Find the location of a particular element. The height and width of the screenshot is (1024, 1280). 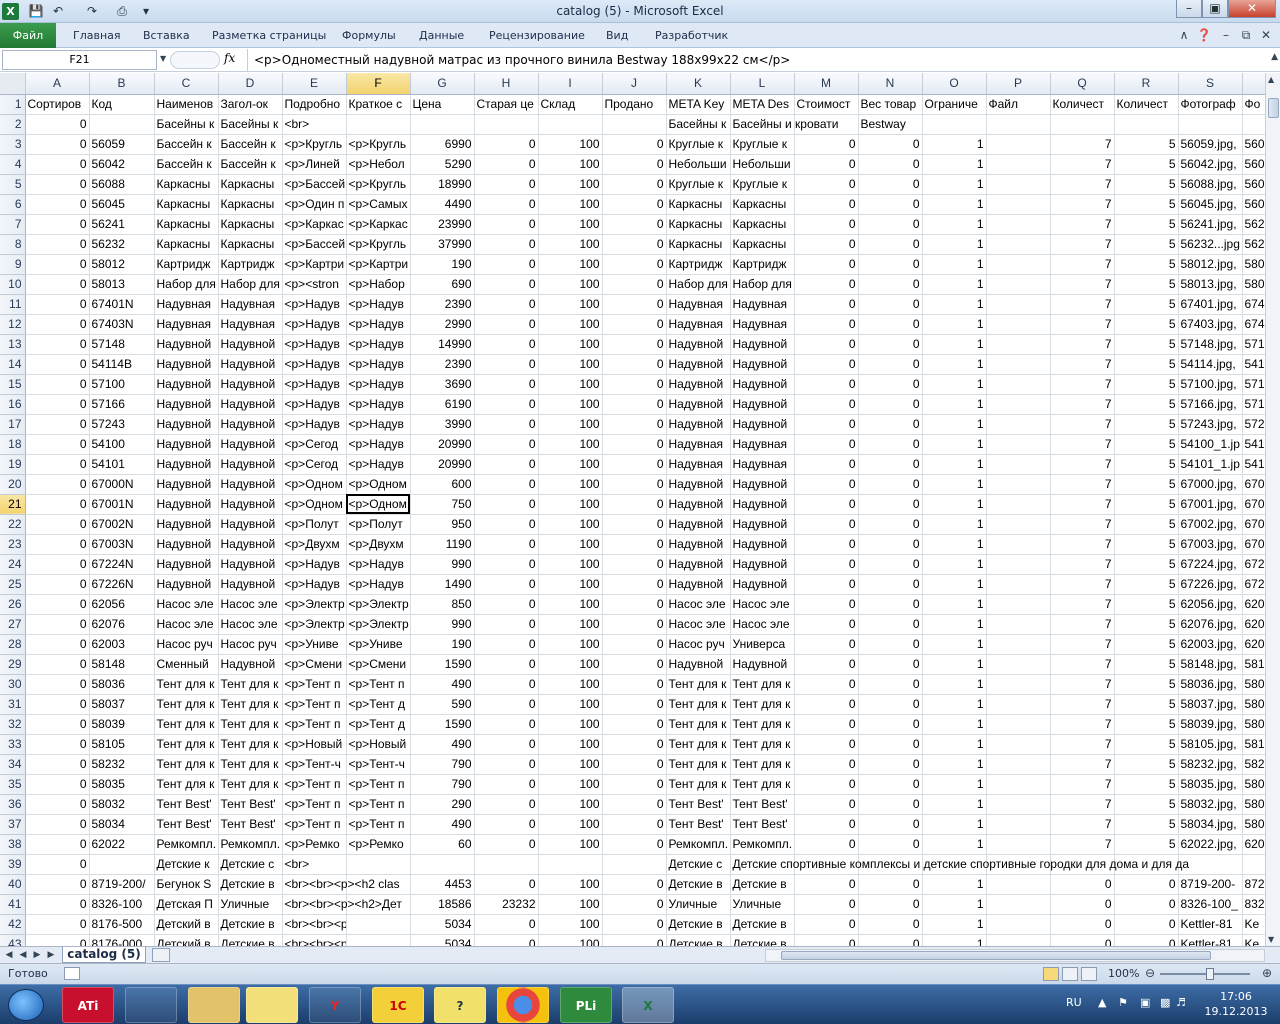

cell: <p>Полут is located at coordinates (378, 524).